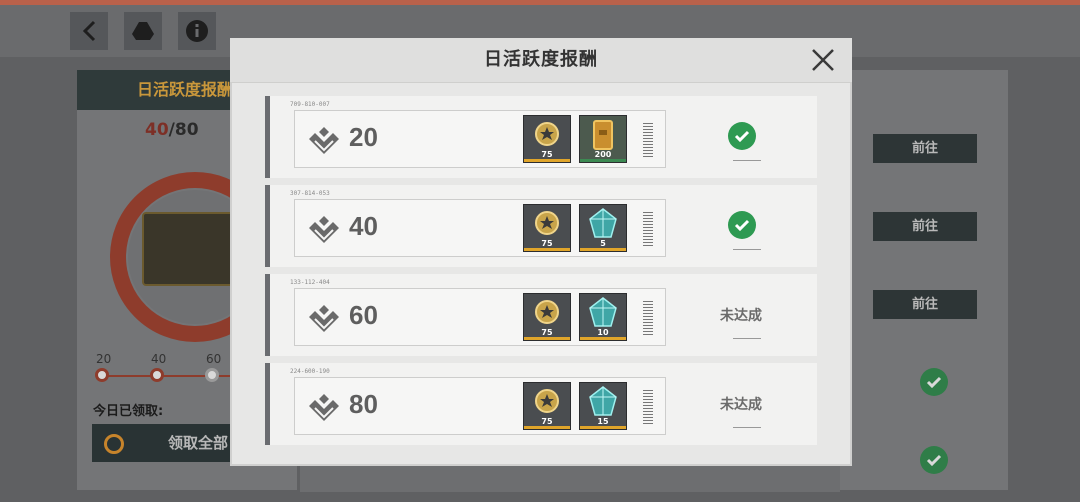  I want to click on reward-row-card: 40 75 5, so click(480, 228).